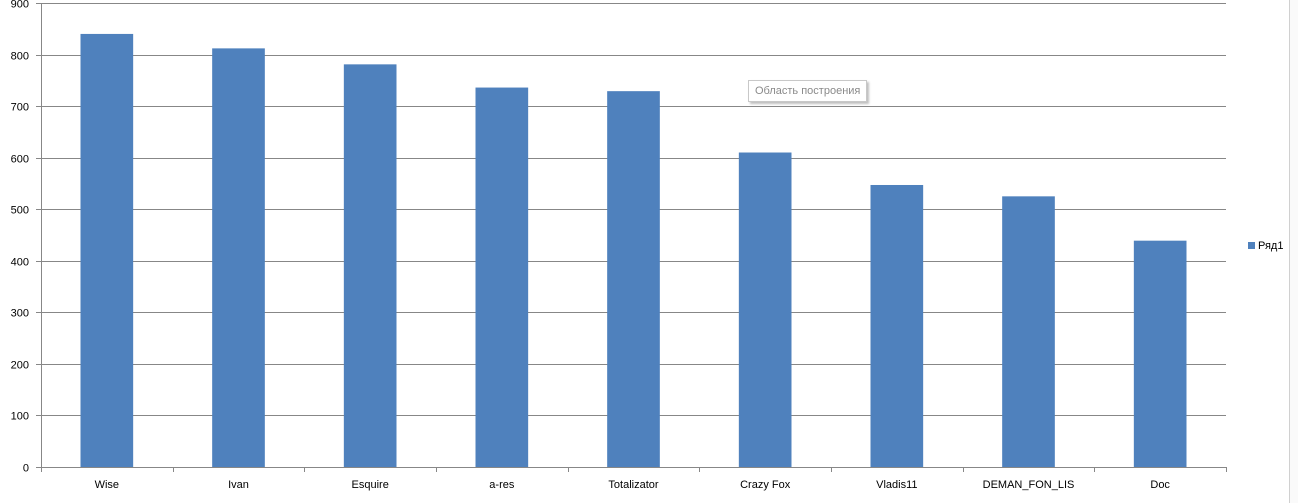 This screenshot has width=1298, height=503. Describe the element at coordinates (502, 277) in the screenshot. I see `bar-a-res` at that location.